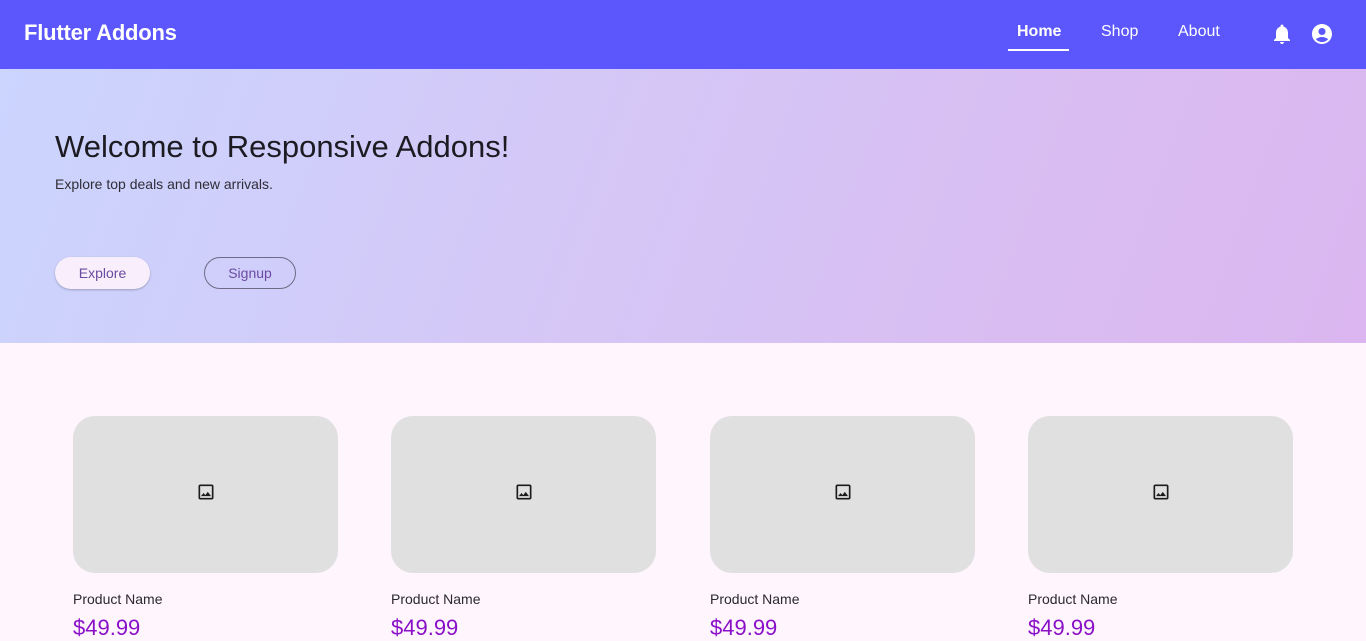  Describe the element at coordinates (1119, 32) in the screenshot. I see `nav-shop: Shop` at that location.